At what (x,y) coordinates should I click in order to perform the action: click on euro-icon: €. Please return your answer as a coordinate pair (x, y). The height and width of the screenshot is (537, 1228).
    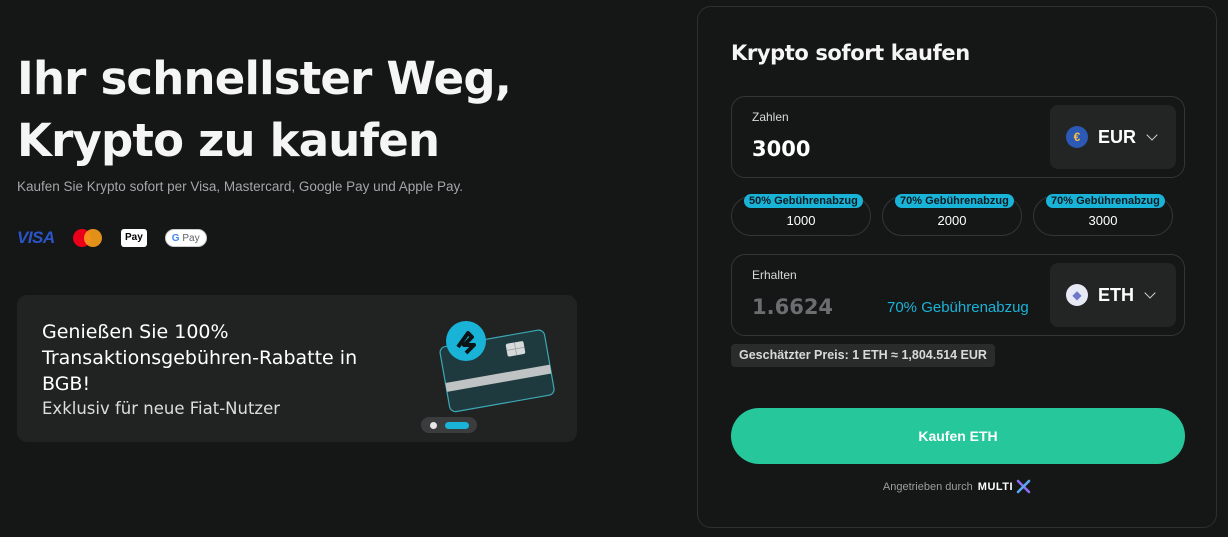
    Looking at the image, I should click on (1077, 137).